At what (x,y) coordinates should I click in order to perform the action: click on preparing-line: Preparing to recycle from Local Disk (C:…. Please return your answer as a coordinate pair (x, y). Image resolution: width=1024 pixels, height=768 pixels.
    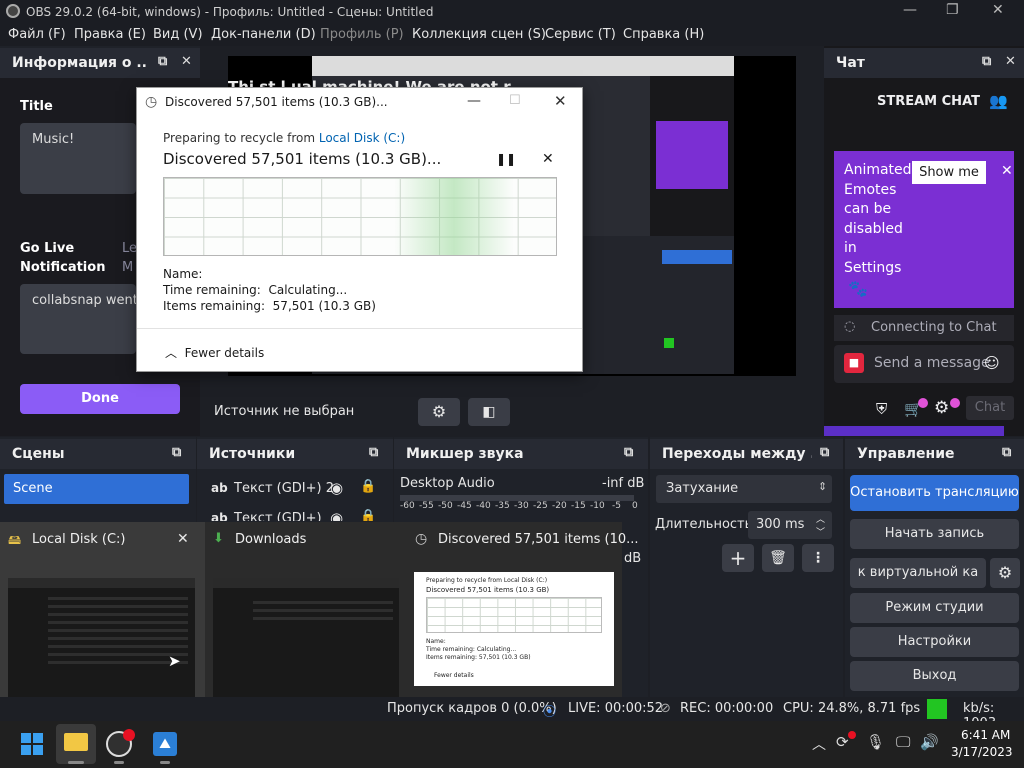
    Looking at the image, I should click on (284, 138).